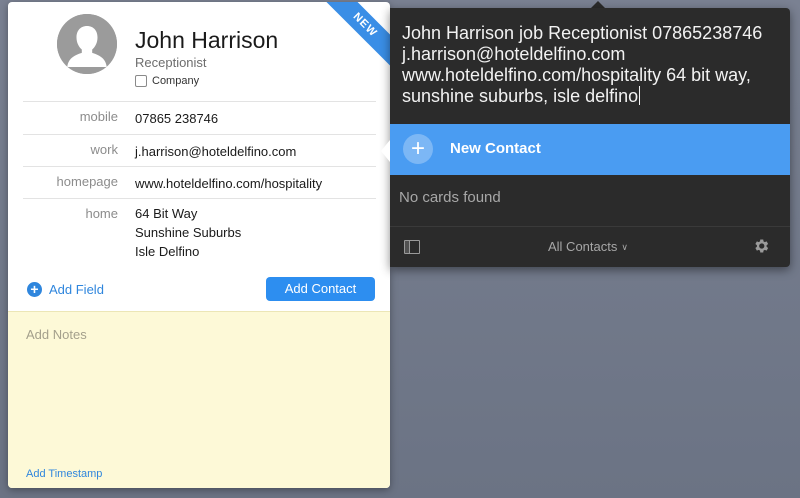 Image resolution: width=800 pixels, height=498 pixels. I want to click on chevron-down-icon: ∨, so click(624, 247).